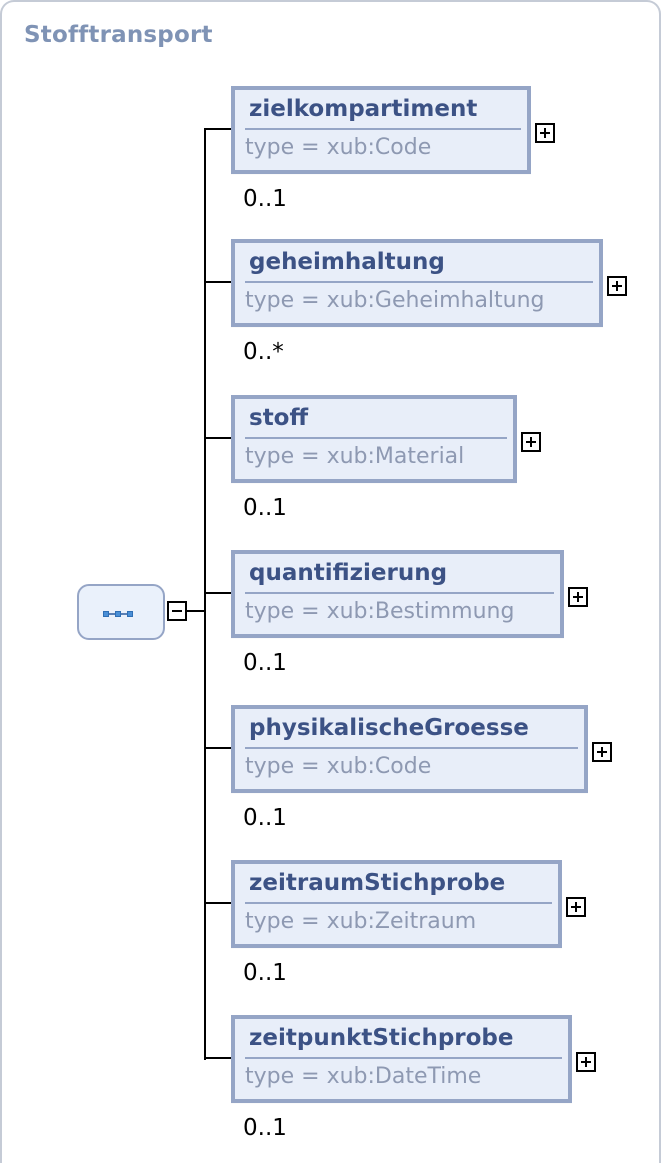 This screenshot has width=661, height=1163. Describe the element at coordinates (121, 612) in the screenshot. I see `sequence-compositor` at that location.